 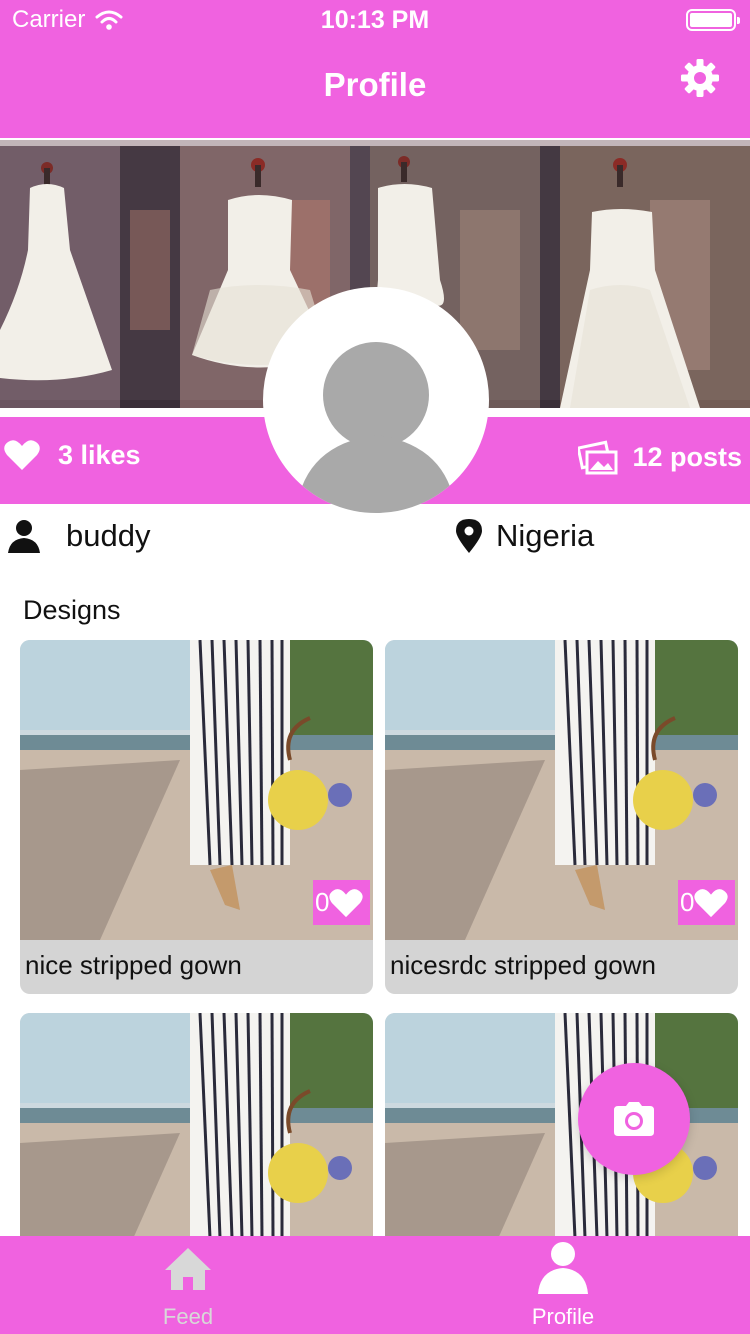 I want to click on posts-count: 12 posts, so click(x=660, y=457).